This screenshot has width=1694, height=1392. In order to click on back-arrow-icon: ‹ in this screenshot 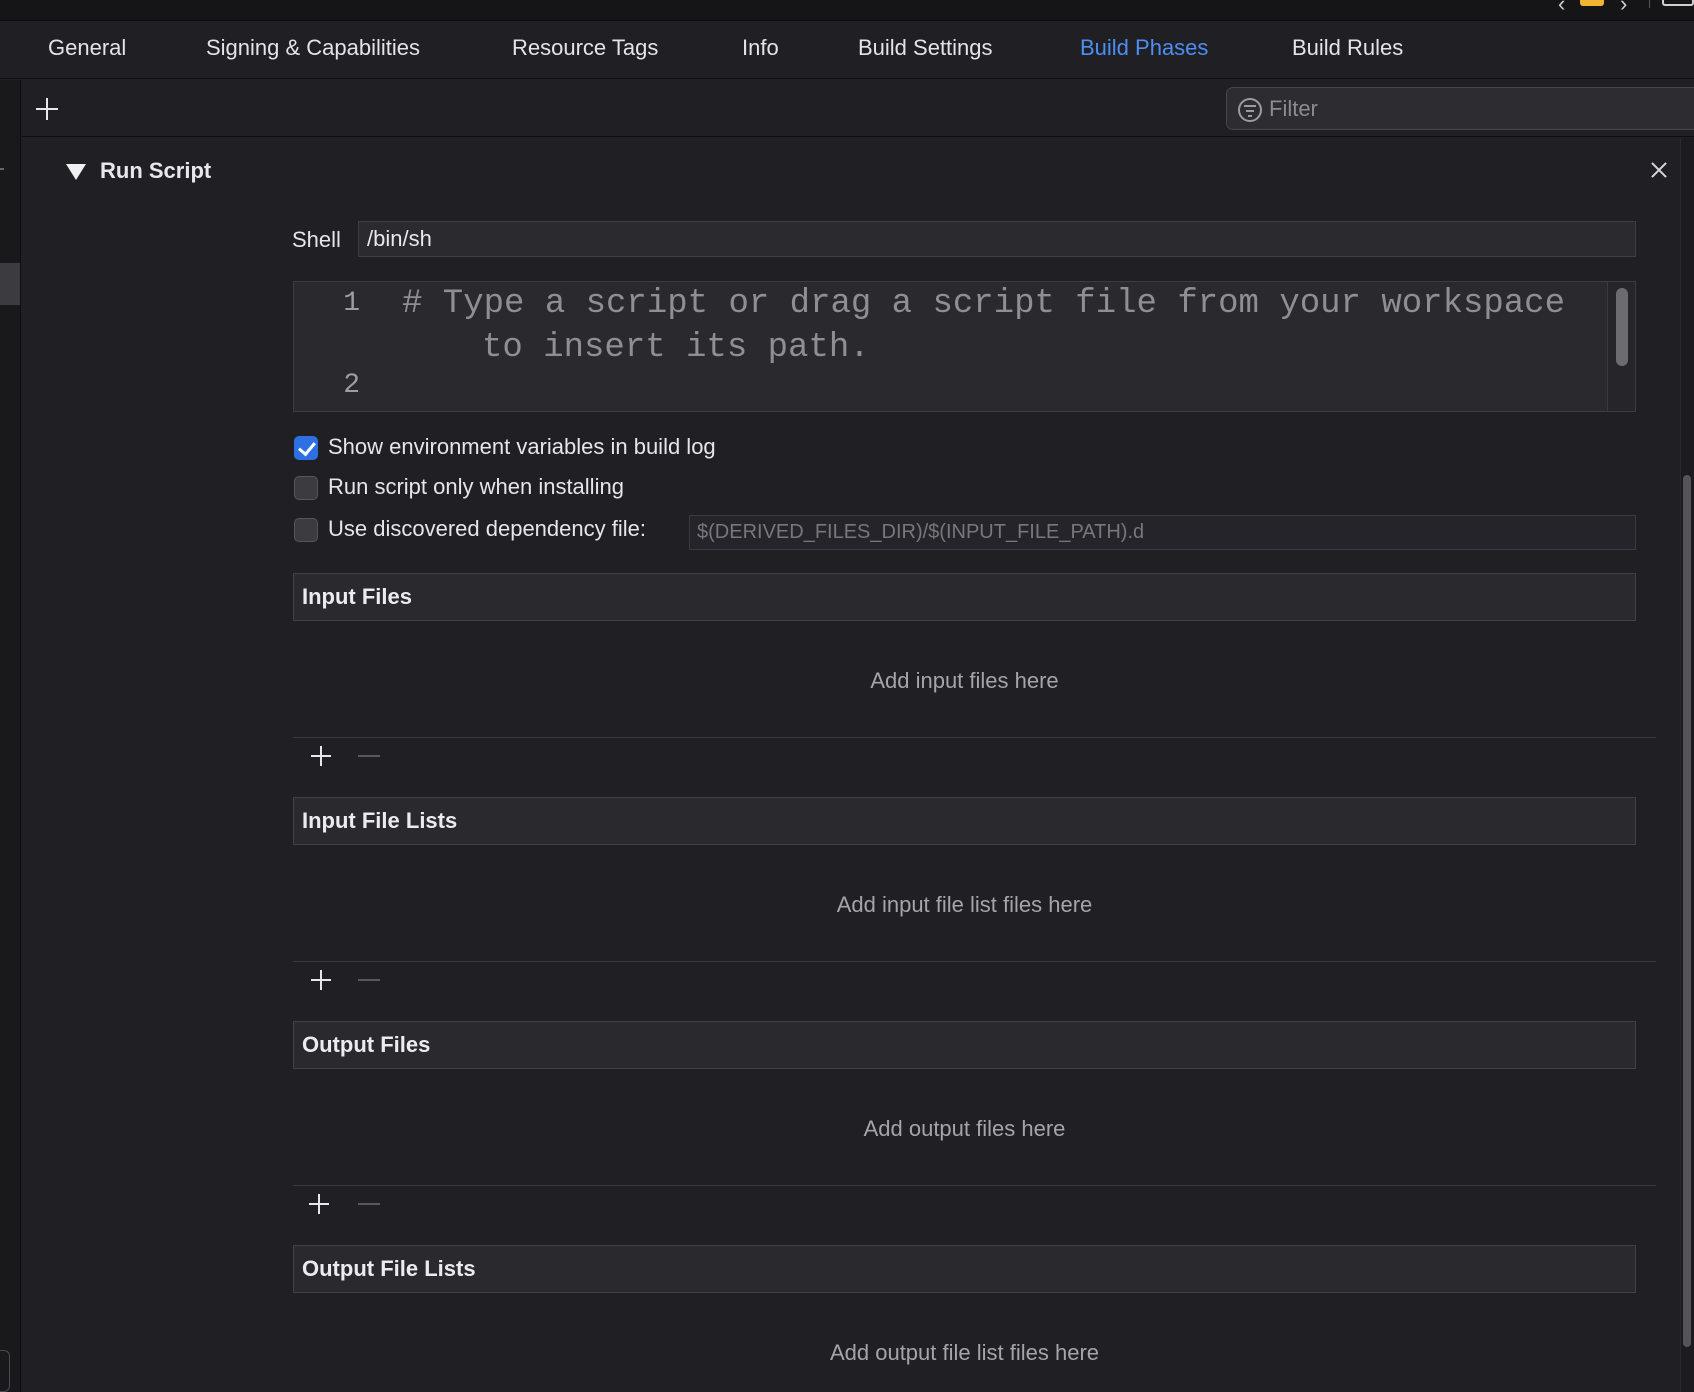, I will do `click(1561, 7)`.